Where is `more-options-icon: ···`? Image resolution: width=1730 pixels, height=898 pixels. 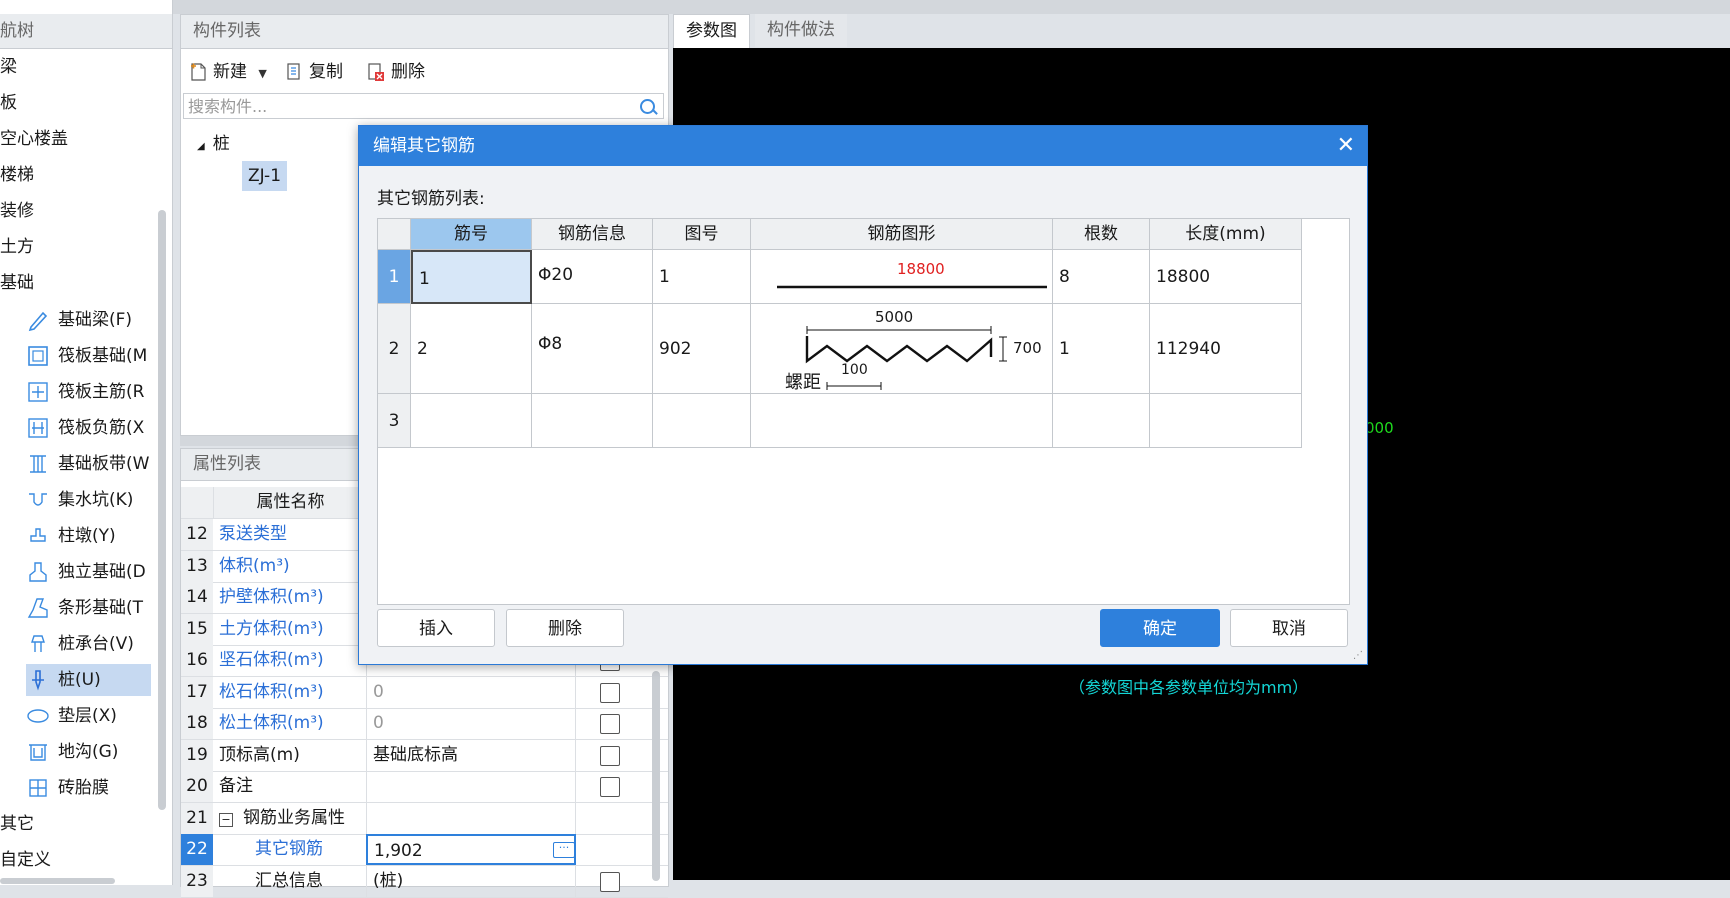 more-options-icon: ··· is located at coordinates (564, 850).